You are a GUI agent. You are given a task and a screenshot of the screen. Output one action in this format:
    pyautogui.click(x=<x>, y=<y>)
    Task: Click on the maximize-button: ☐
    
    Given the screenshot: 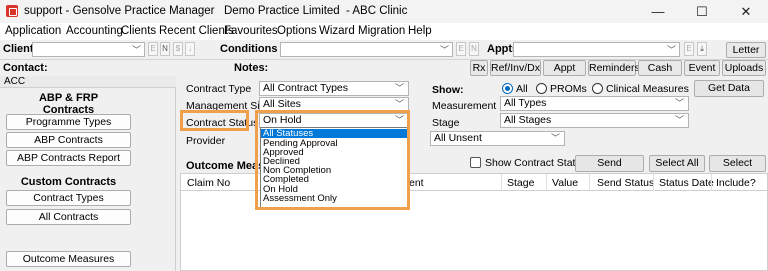 What is the action you would take?
    pyautogui.click(x=702, y=11)
    